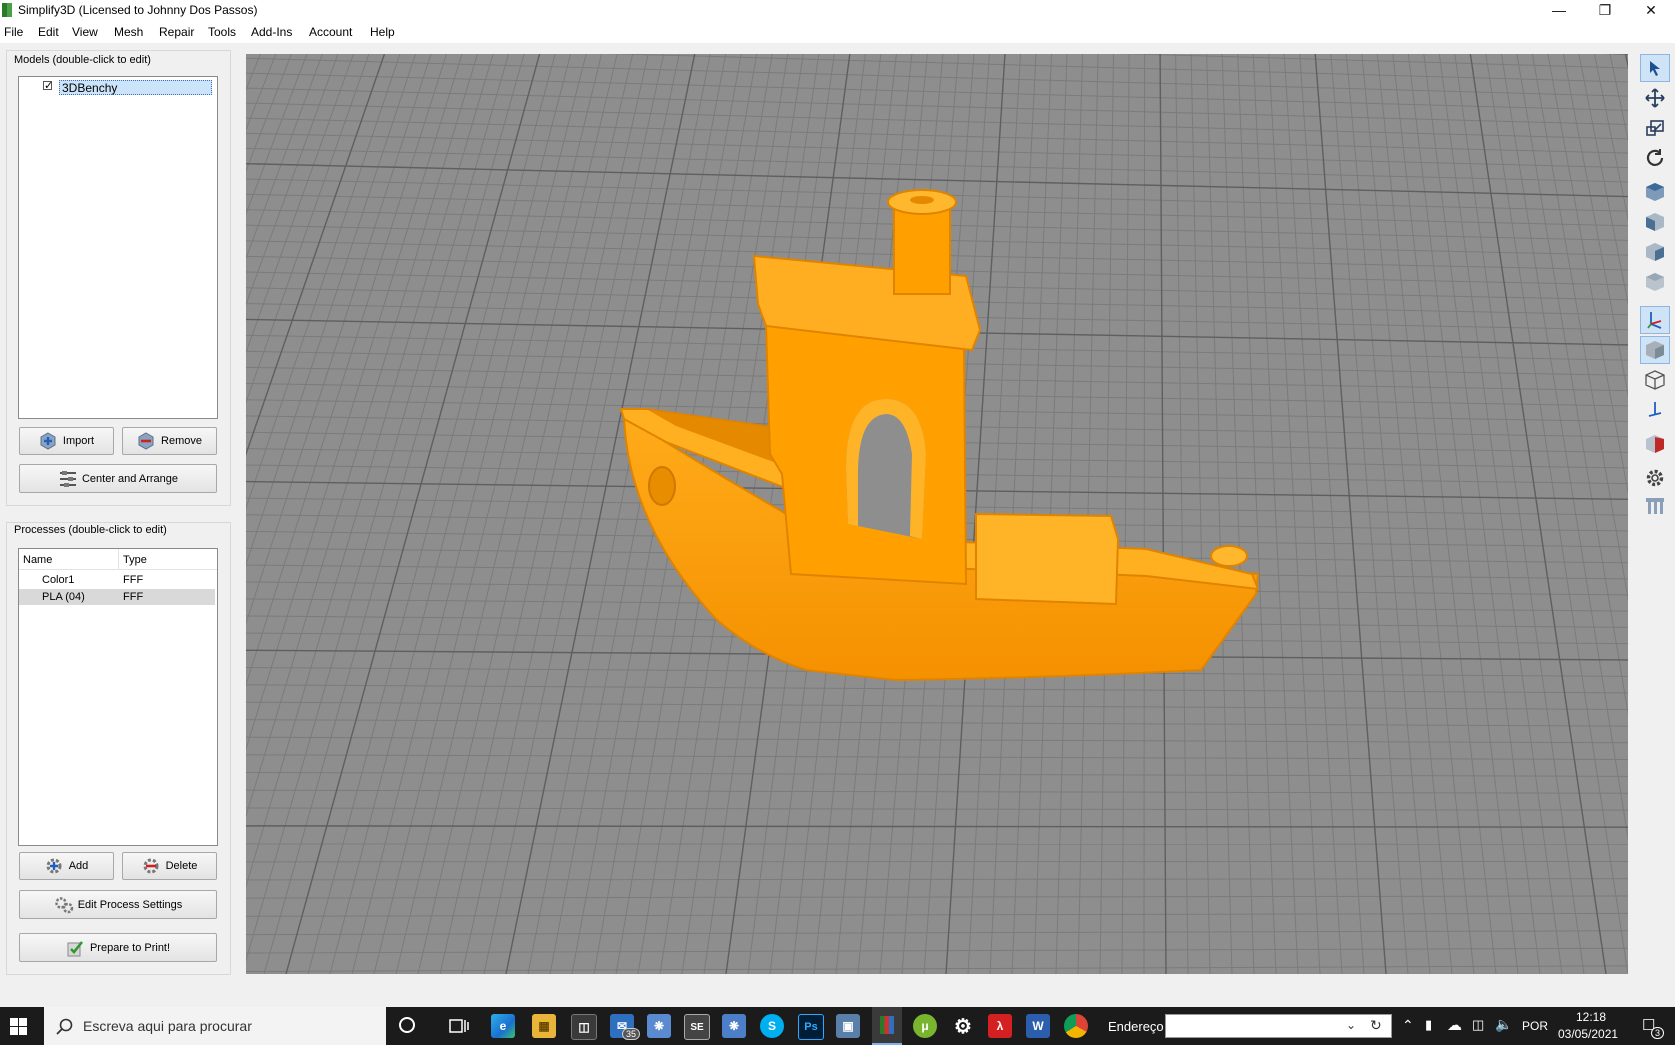 The height and width of the screenshot is (1045, 1675). I want to click on restore-button: ❐, so click(1605, 10).